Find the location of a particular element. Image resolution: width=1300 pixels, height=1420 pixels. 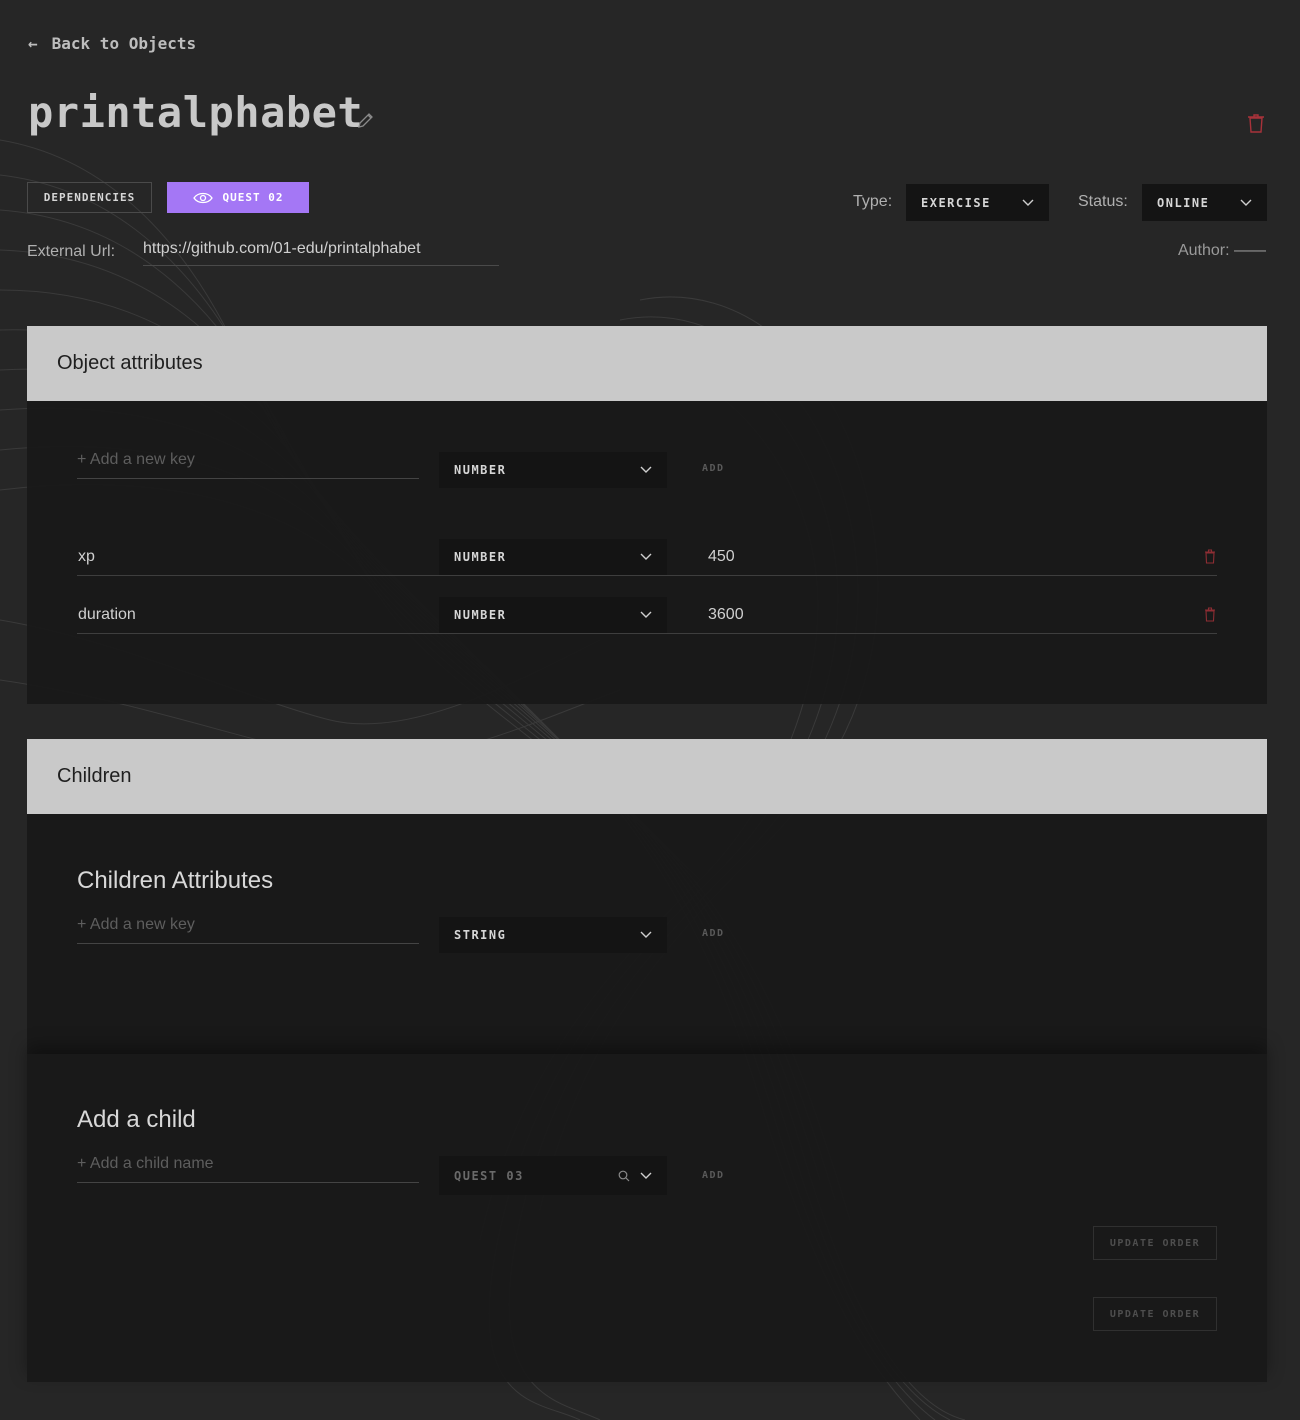

new-attribute-key-input: + Add a new key is located at coordinates (248, 465).